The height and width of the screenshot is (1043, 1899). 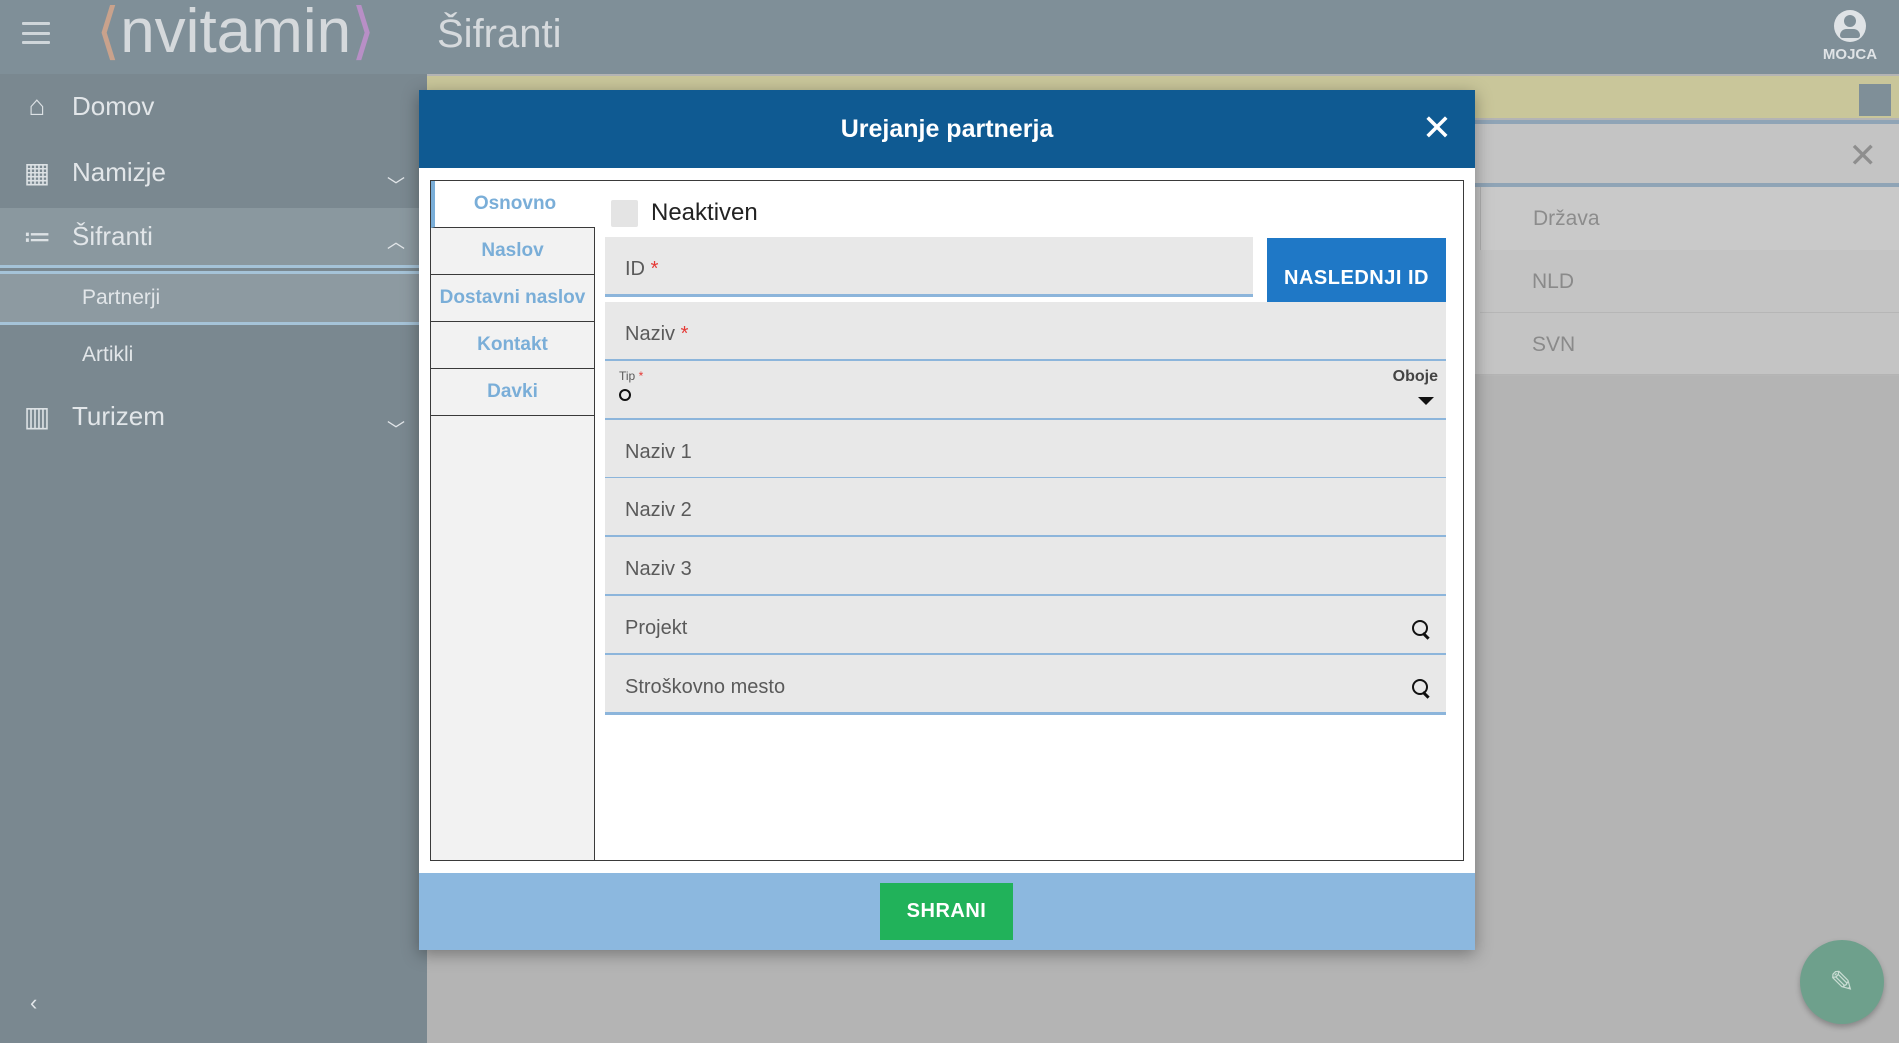 I want to click on close-icon: ✕, so click(x=1863, y=156).